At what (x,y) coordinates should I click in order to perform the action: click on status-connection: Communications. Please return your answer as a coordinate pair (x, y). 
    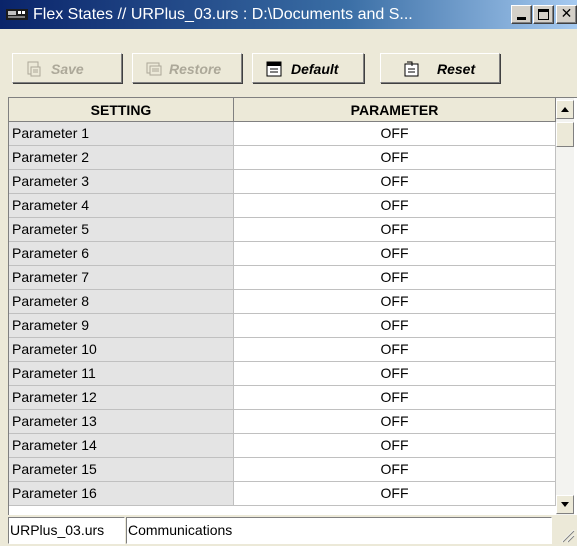
    Looking at the image, I should click on (339, 530).